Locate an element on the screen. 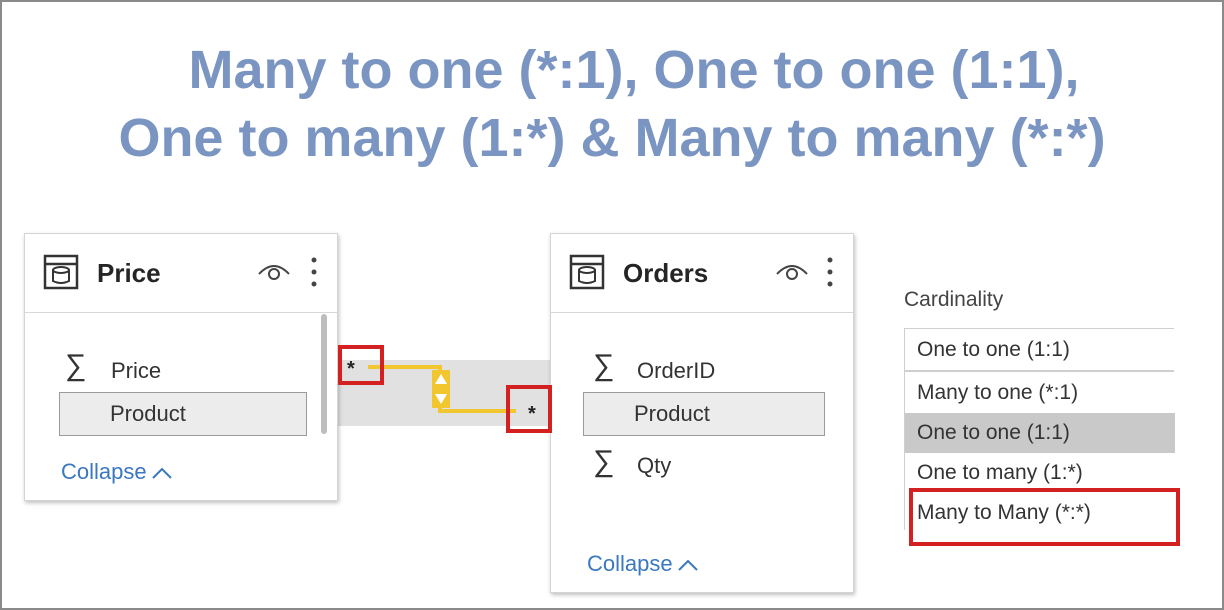  cardinality-marker-left: * is located at coordinates (351, 369).